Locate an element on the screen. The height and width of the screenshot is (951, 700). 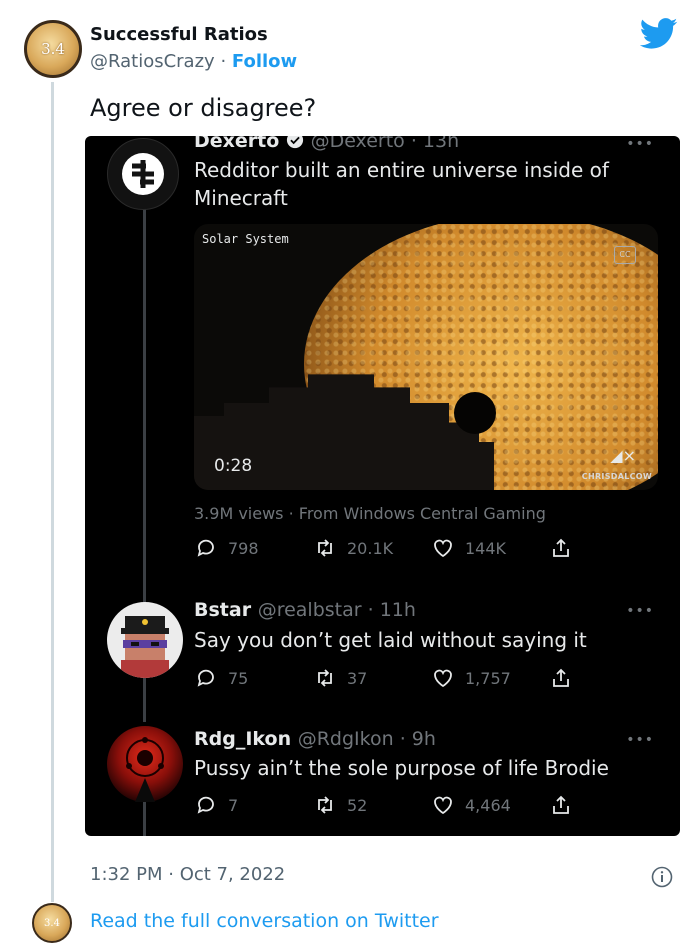
like-count: 144K is located at coordinates (486, 548).